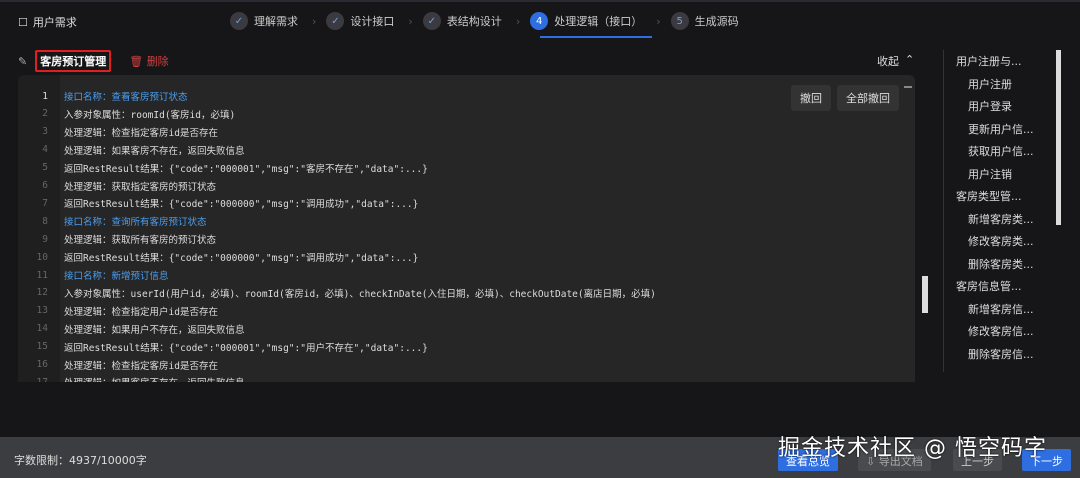  What do you see at coordinates (45, 203) in the screenshot?
I see `line-number: 7` at bounding box center [45, 203].